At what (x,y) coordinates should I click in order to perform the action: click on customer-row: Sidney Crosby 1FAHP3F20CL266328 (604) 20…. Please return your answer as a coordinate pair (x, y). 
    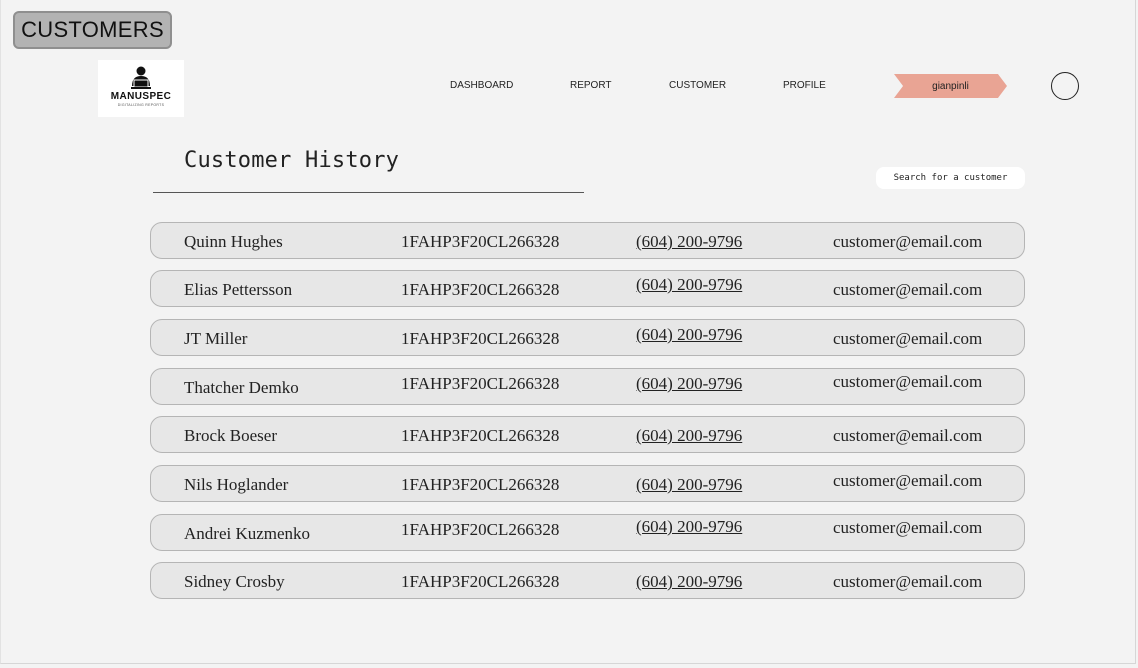
    Looking at the image, I should click on (587, 580).